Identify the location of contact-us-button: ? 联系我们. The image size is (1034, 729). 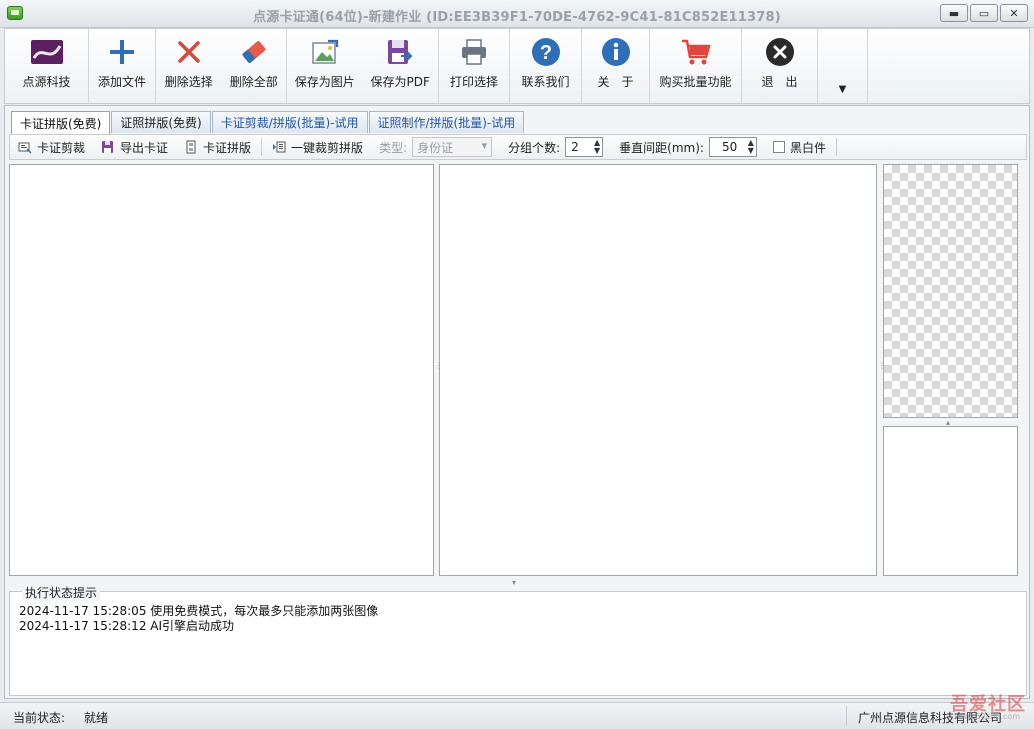
(545, 66).